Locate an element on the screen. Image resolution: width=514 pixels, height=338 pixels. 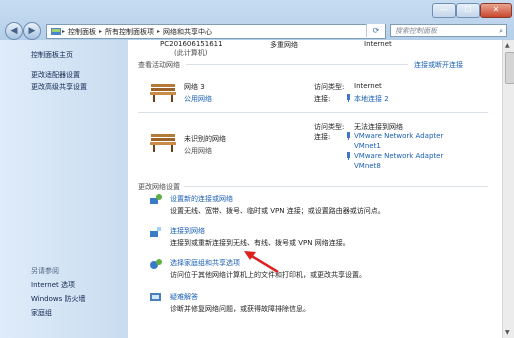
sidebar-item-firewall: Windows 防火墙 is located at coordinates (58, 299).